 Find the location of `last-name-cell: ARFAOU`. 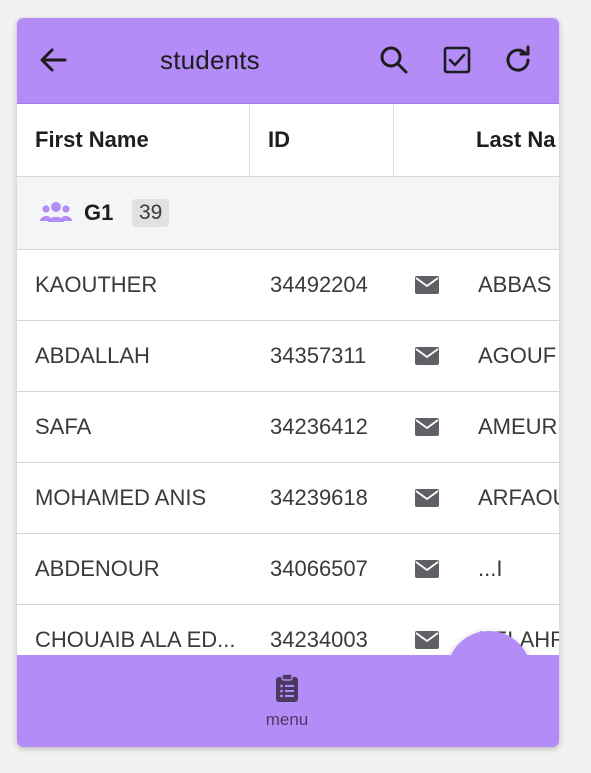

last-name-cell: ARFAOU is located at coordinates (518, 497).